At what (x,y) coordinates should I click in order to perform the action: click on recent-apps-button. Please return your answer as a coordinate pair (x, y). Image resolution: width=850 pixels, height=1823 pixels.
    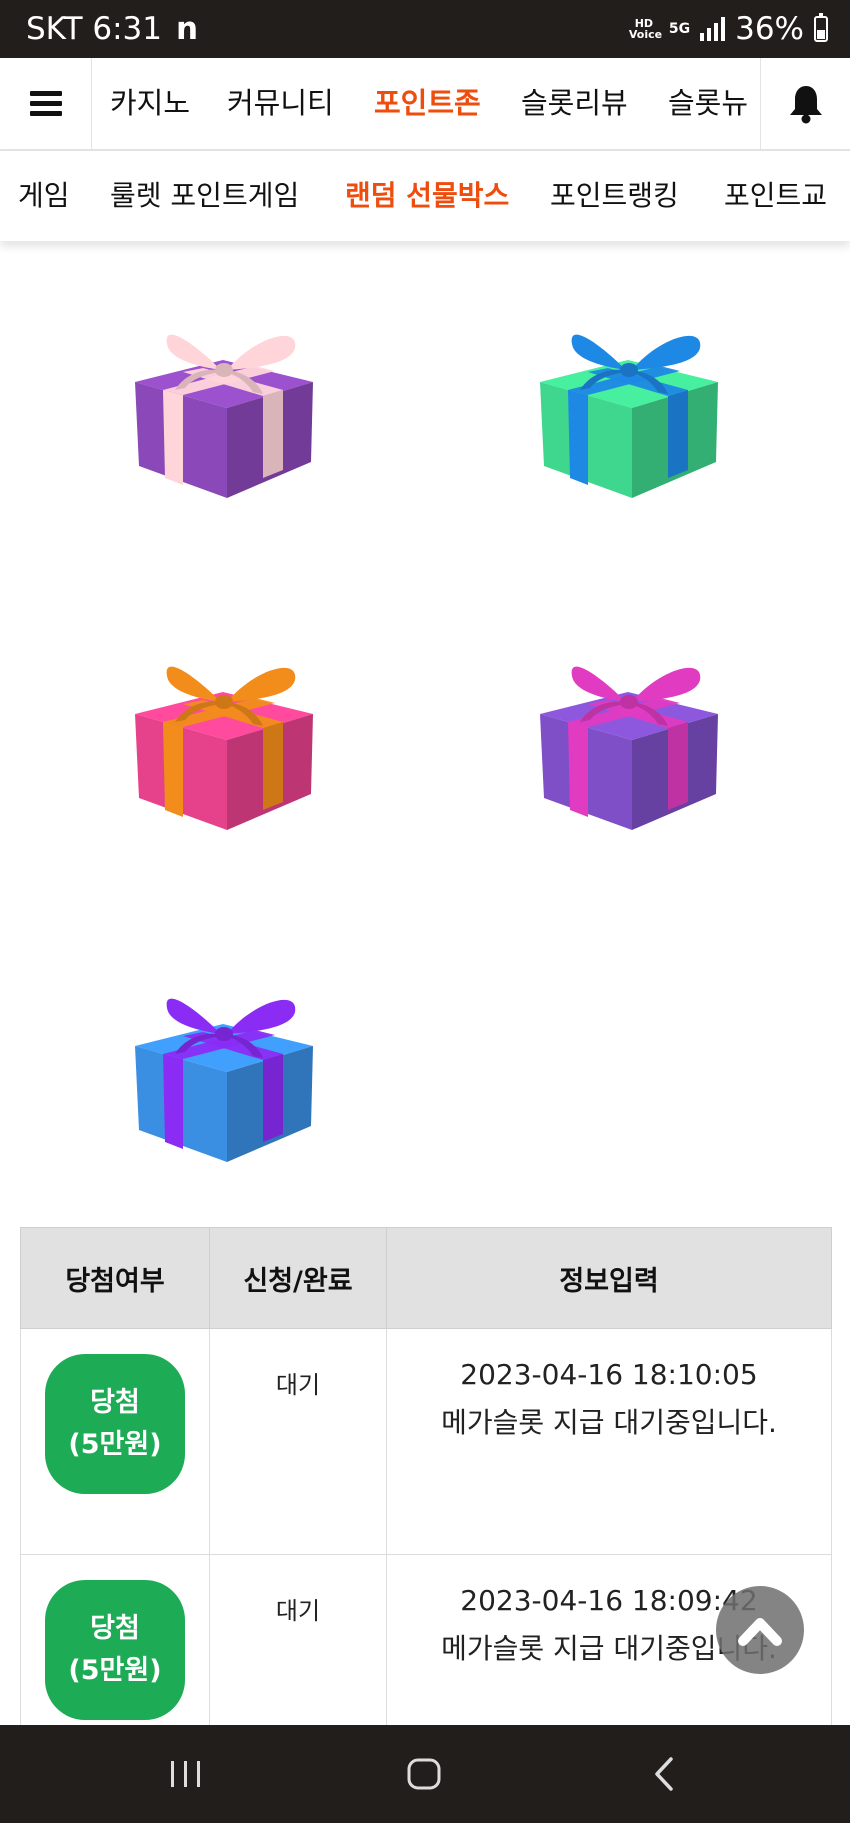
    Looking at the image, I should click on (186, 1774).